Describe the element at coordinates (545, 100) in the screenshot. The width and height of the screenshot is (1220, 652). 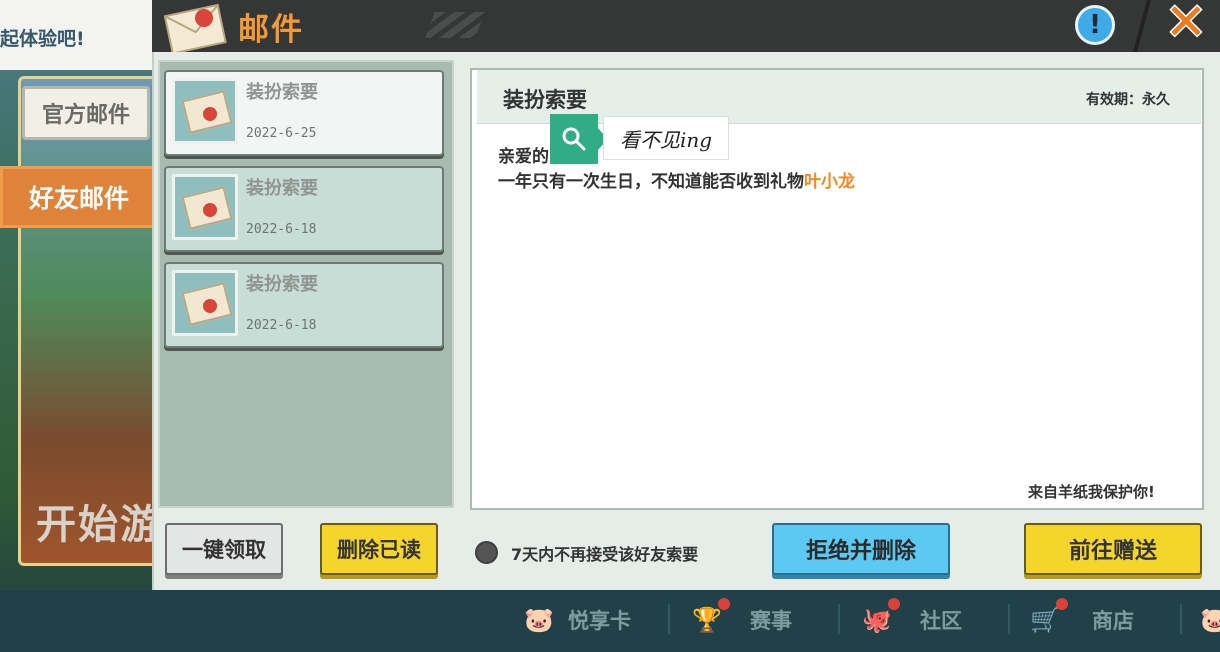
I see `mail-content-title: 装扮索要` at that location.